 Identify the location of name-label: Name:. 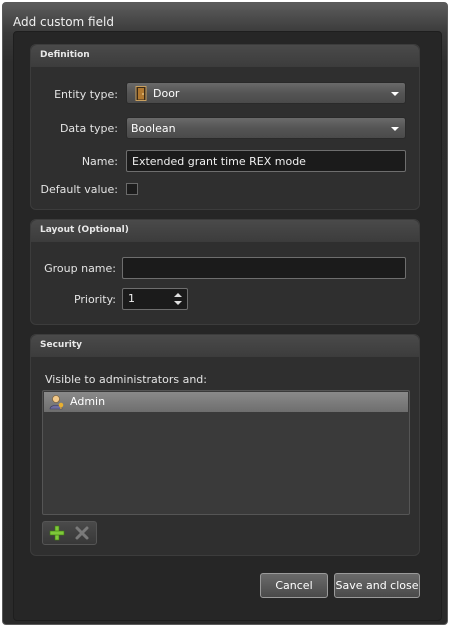
(99, 161).